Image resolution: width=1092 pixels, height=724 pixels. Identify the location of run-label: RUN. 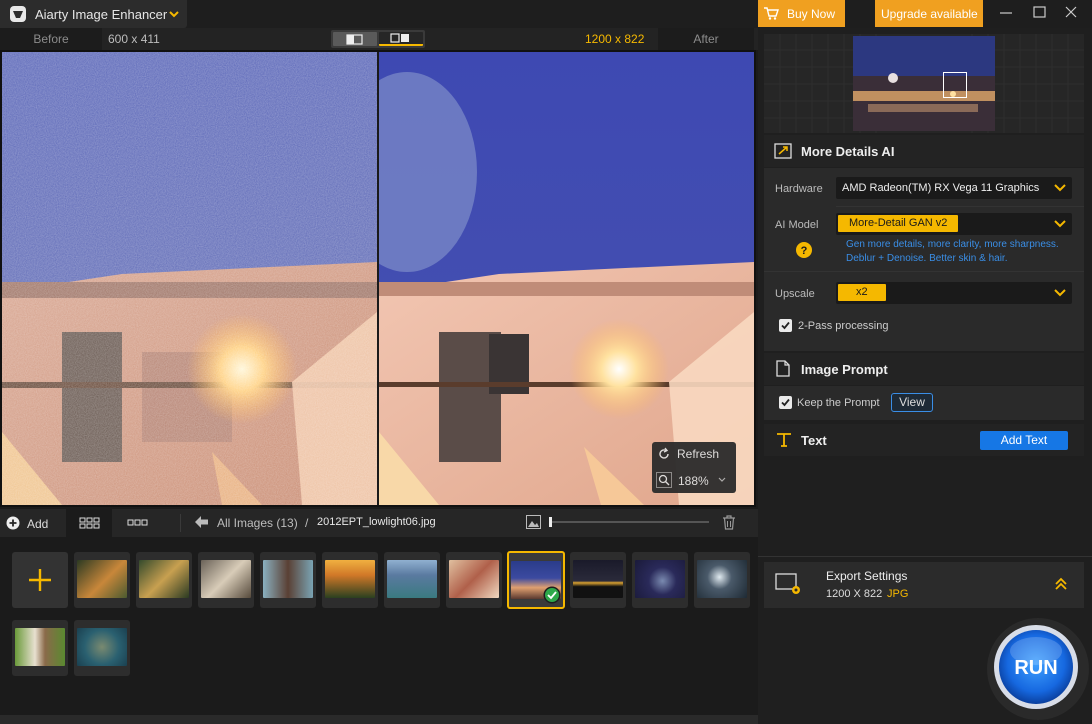
(1036, 668).